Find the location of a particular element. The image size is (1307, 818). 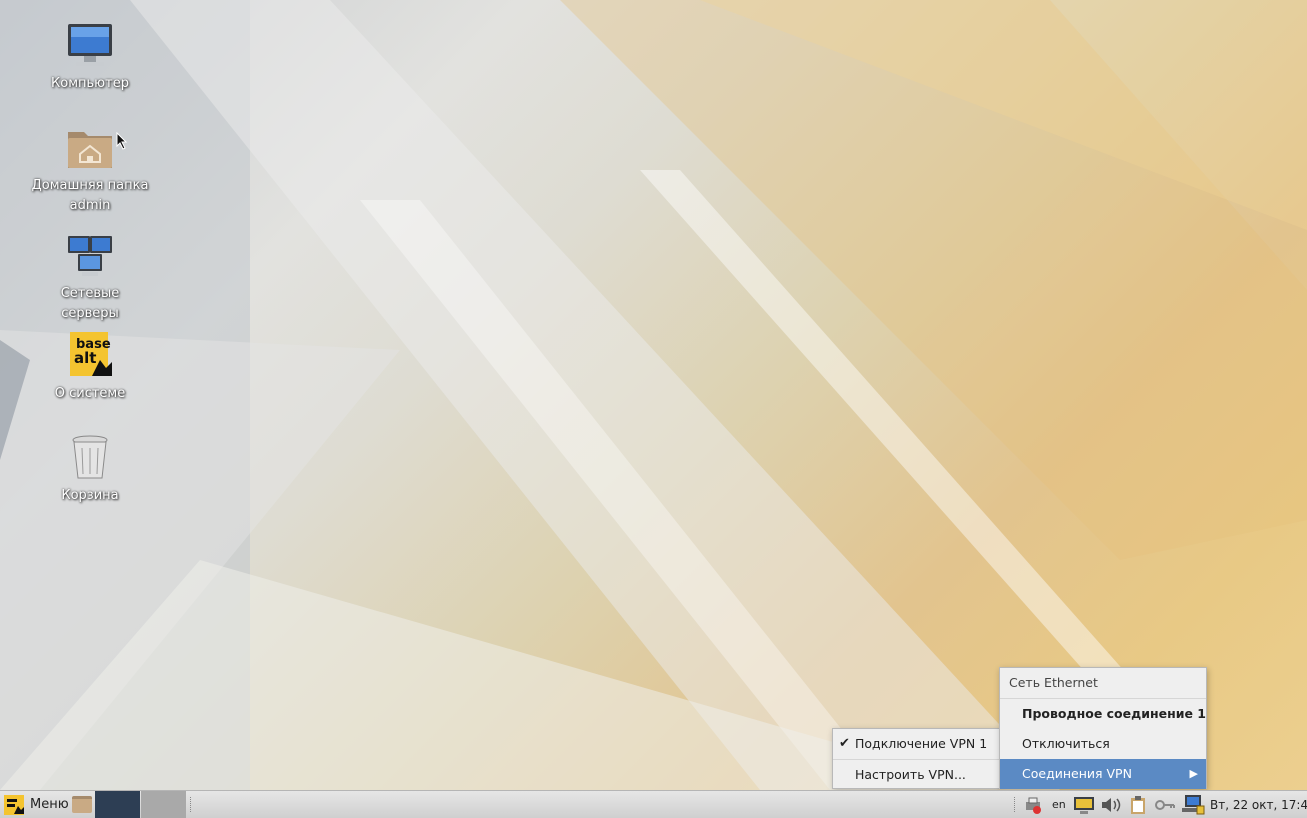

vpn-connections-item: Соединения VPN ▶ is located at coordinates (1103, 774).